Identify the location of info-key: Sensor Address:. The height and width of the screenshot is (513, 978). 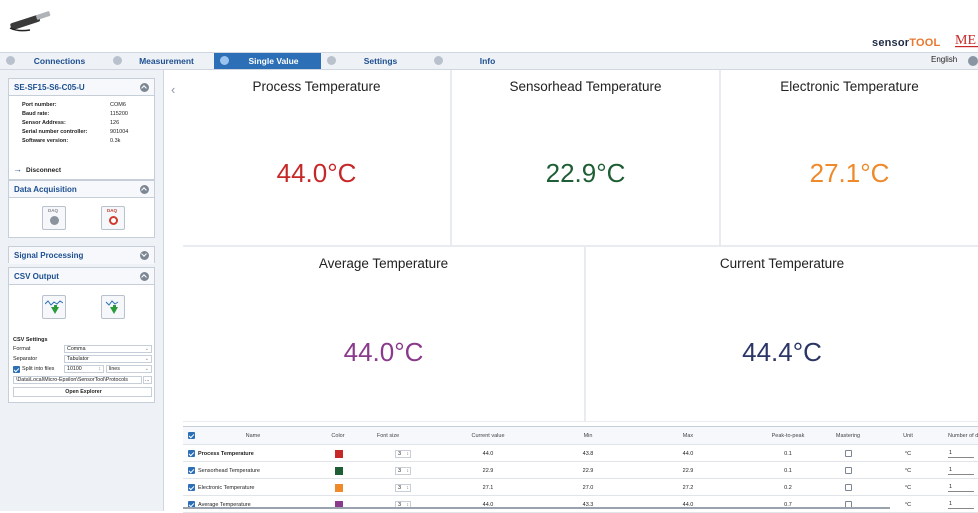
(44, 123).